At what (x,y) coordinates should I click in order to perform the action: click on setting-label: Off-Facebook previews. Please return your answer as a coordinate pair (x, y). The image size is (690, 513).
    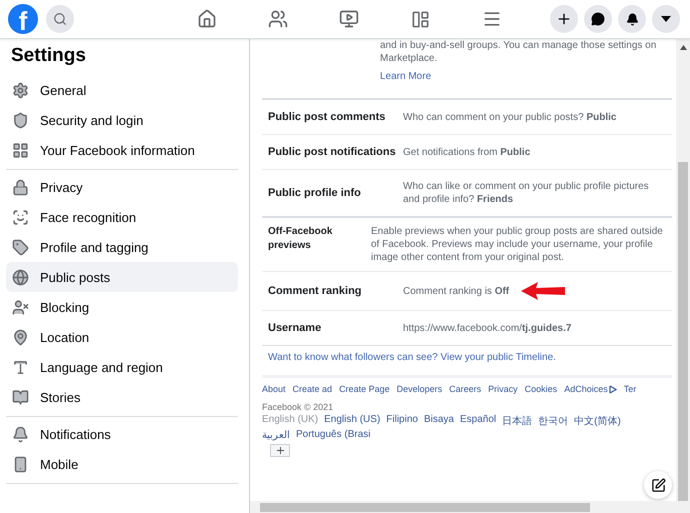
    Looking at the image, I should click on (301, 239).